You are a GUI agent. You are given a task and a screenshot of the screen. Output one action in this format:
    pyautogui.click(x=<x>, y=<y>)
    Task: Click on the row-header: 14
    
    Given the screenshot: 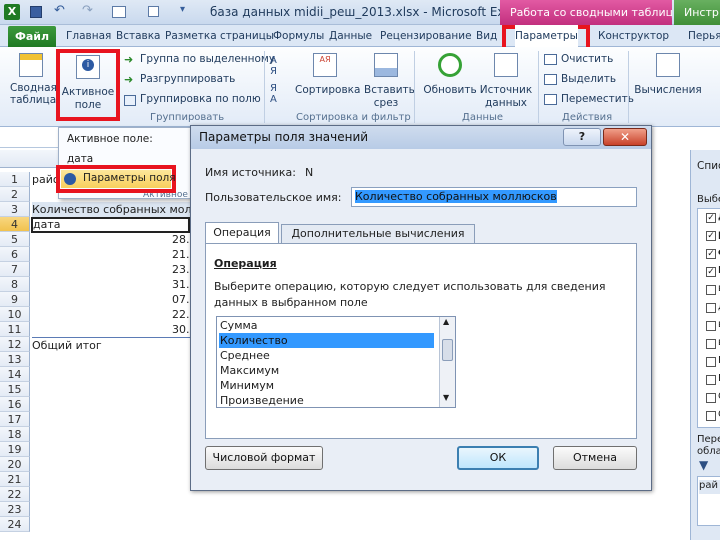 What is the action you would take?
    pyautogui.click(x=15, y=374)
    